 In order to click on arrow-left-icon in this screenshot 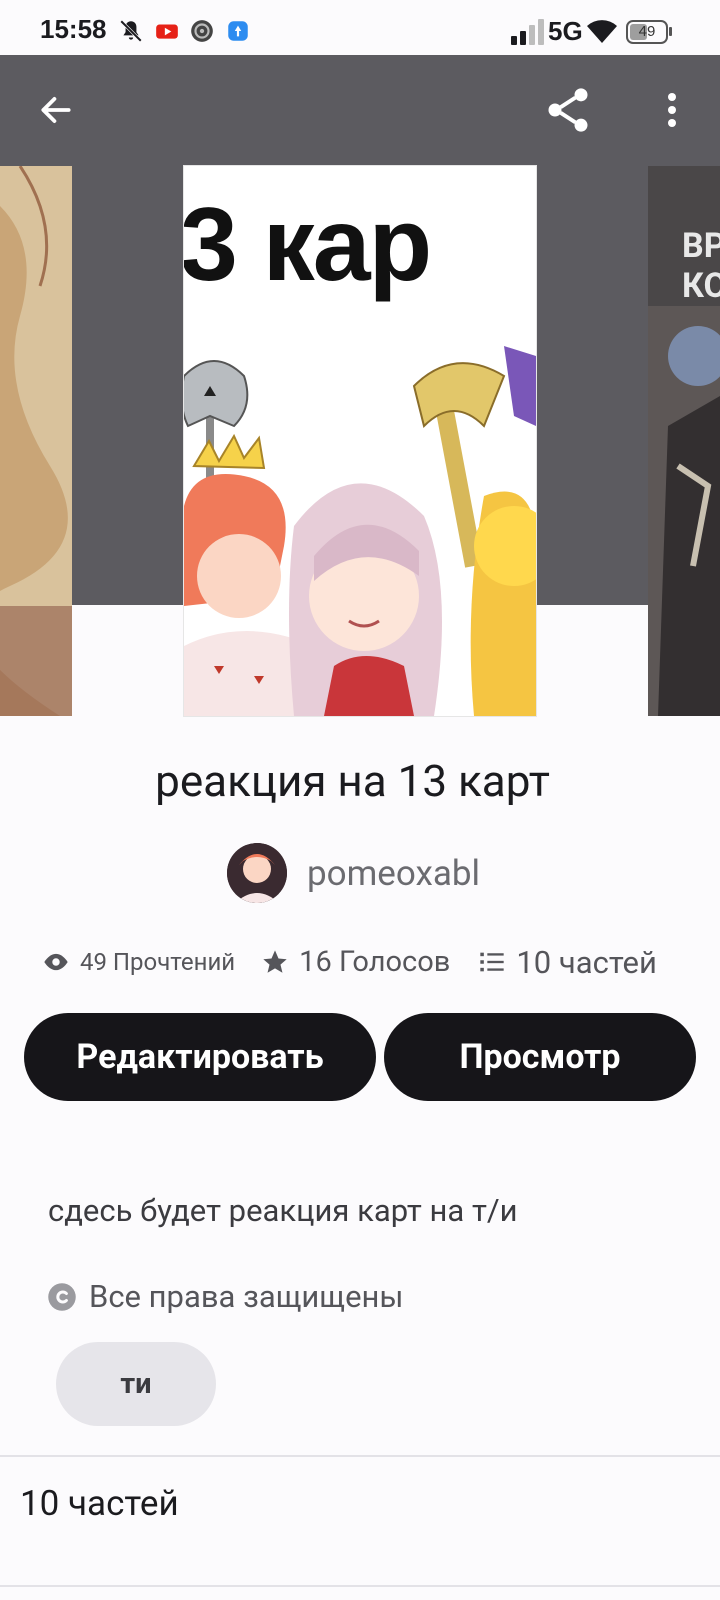, I will do `click(56, 110)`.